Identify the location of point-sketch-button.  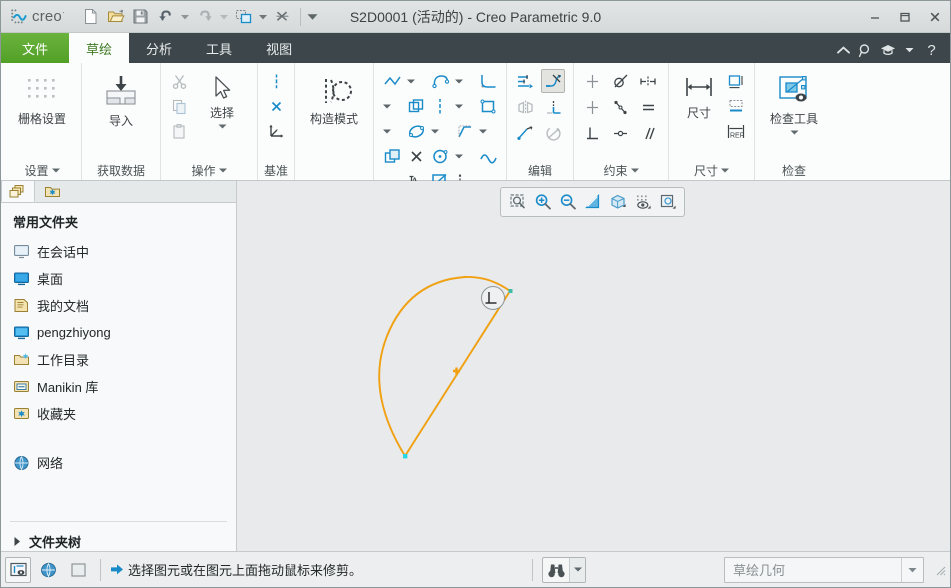
(416, 156).